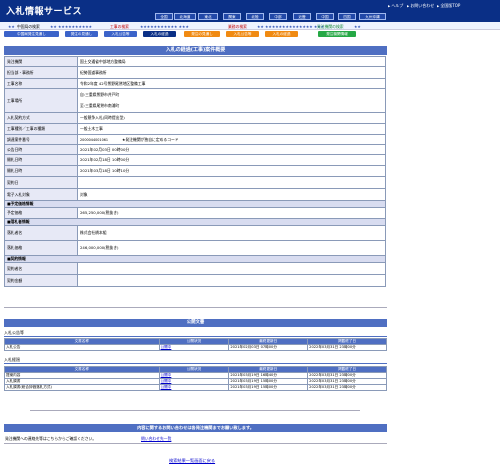 The width and height of the screenshot is (500, 471). What do you see at coordinates (156, 439) in the screenshot?
I see `contact-list-link: 問い合わせ先一覧` at bounding box center [156, 439].